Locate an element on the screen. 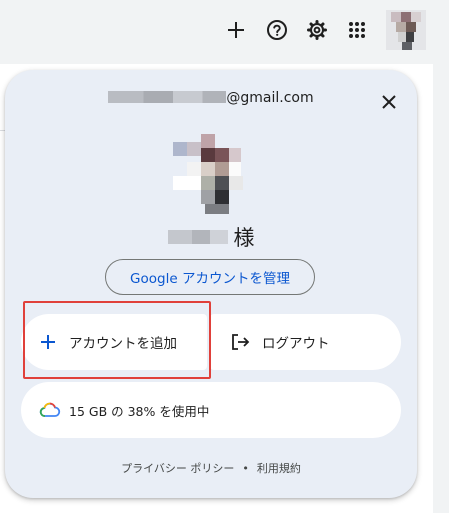  email-redacted-block is located at coordinates (167, 97).